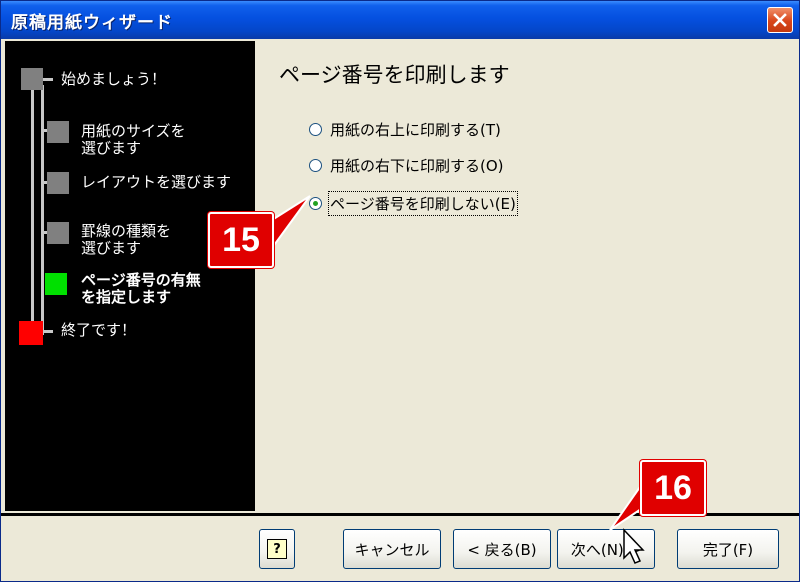  I want to click on step-label-ruled-lines: 罫線の種類を 選びます, so click(126, 239).